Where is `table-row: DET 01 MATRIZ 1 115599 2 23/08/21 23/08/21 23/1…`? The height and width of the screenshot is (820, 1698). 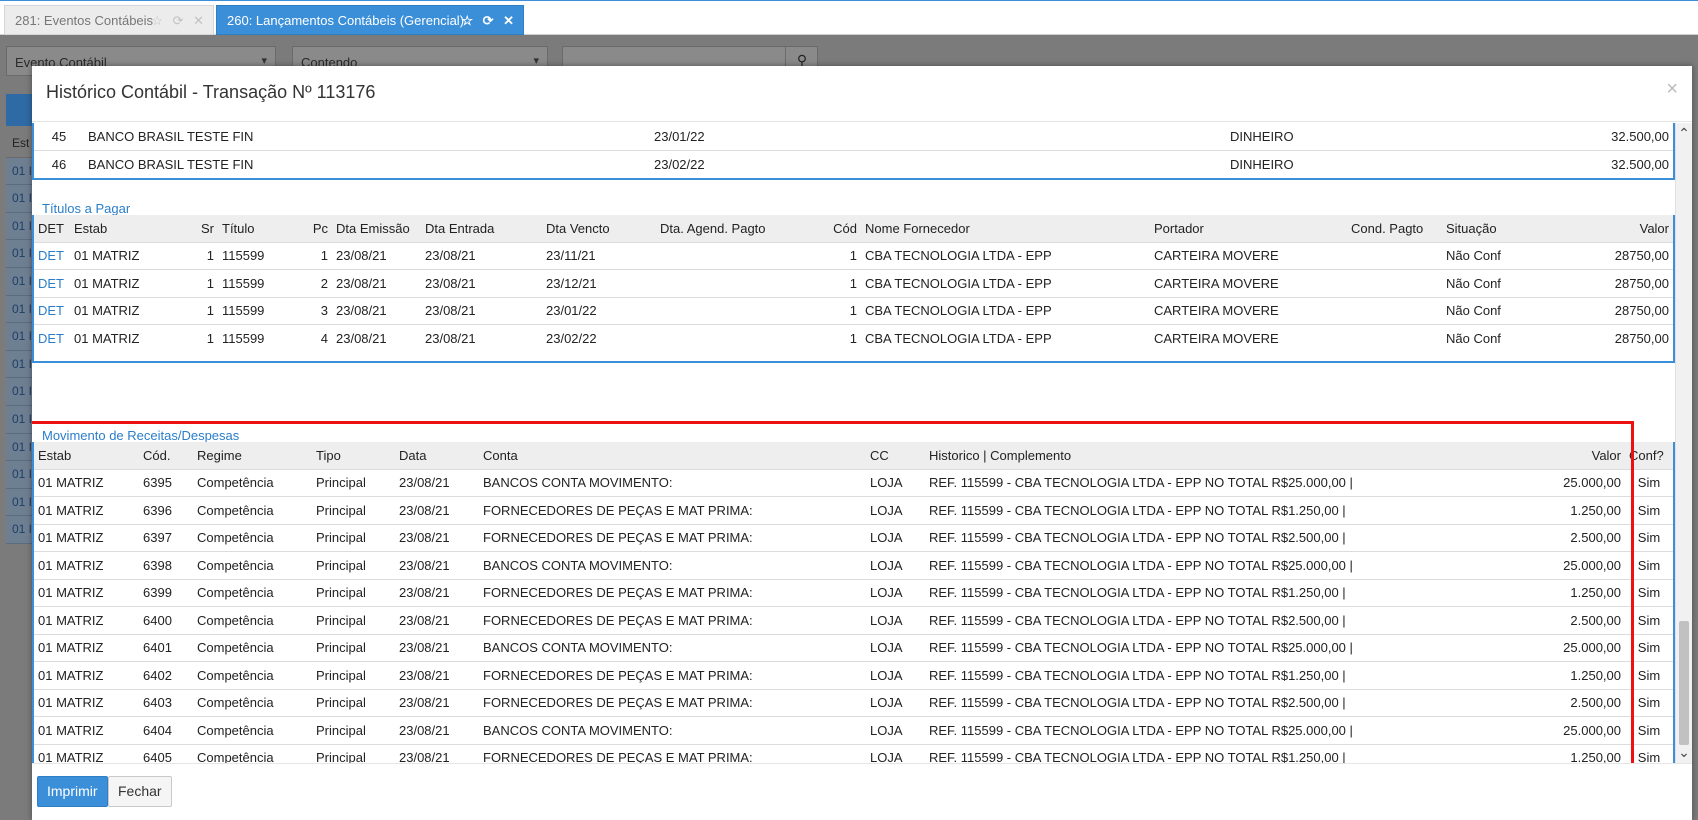
table-row: DET 01 MATRIZ 1 115599 2 23/08/21 23/08/21 23/1… is located at coordinates (853, 283).